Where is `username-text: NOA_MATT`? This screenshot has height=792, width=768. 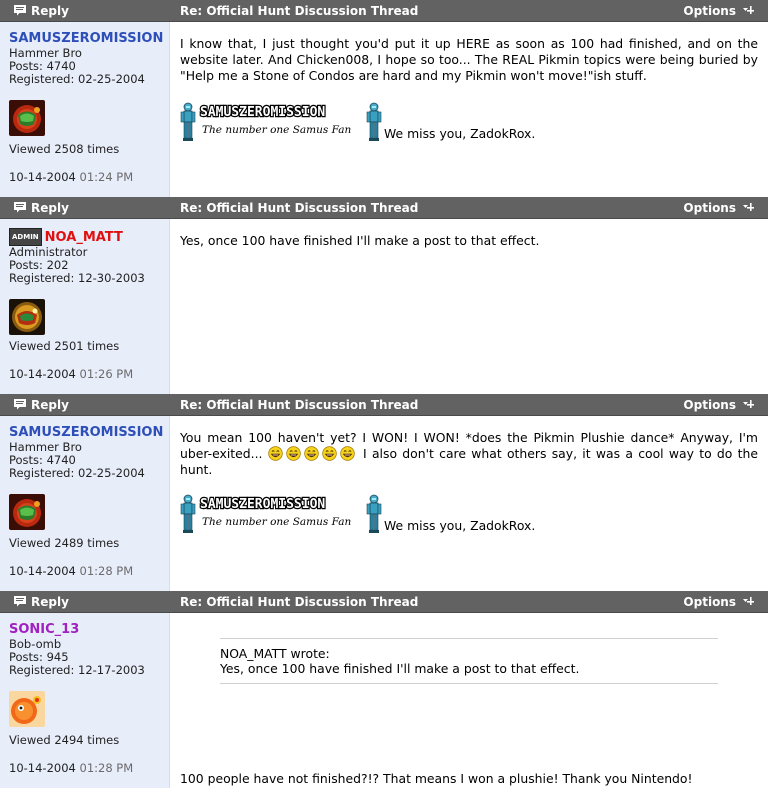
username-text: NOA_MATT is located at coordinates (83, 237).